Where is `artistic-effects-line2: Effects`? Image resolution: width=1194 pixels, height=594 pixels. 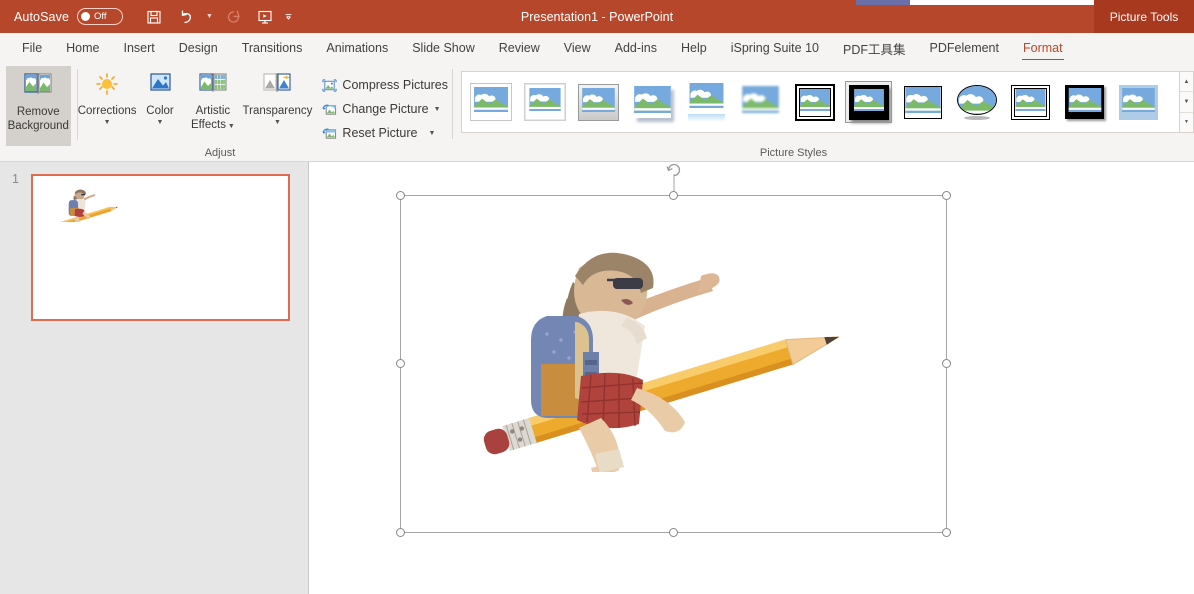 artistic-effects-line2: Effects is located at coordinates (208, 125).